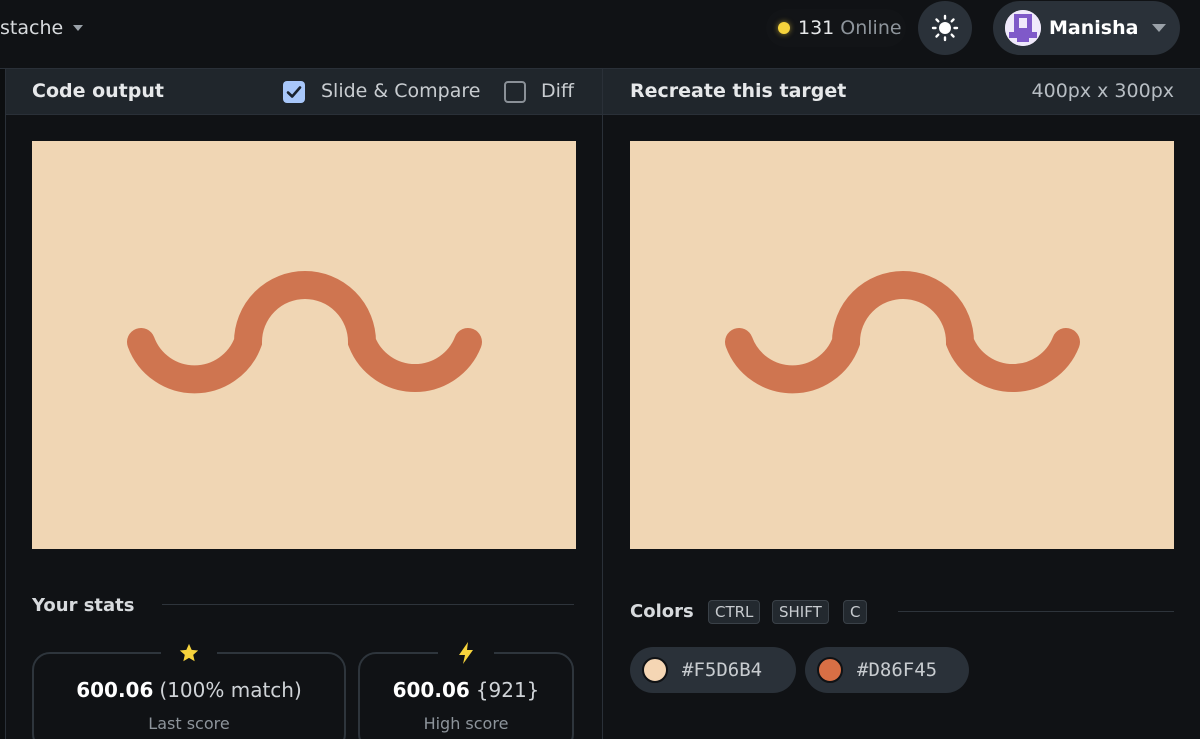 This screenshot has width=1200, height=739. I want to click on side-strip, so click(3, 404).